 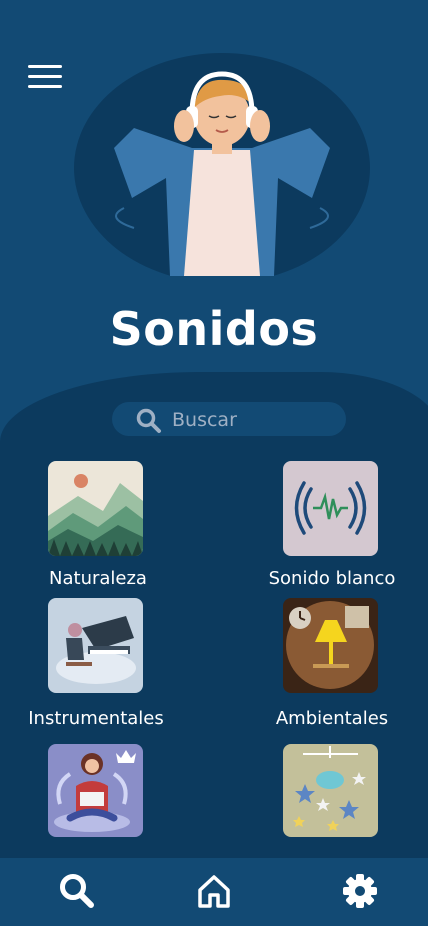 I want to click on nav-settings-icon, so click(x=360, y=891).